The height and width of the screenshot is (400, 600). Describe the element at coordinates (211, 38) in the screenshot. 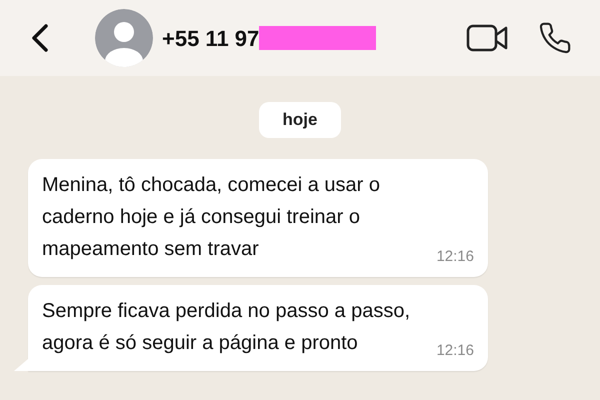

I see `contact-number: +55 11 97` at that location.